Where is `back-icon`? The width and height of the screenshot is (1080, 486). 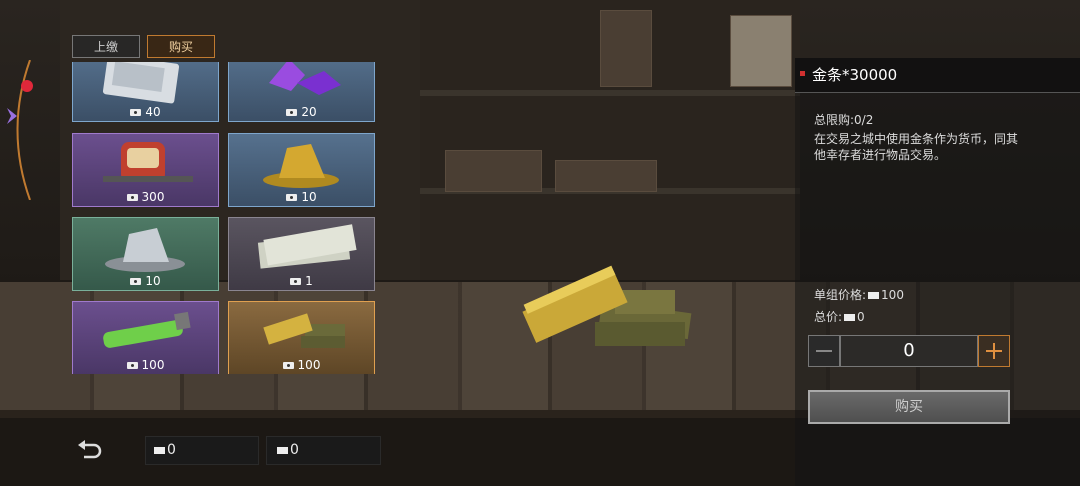
back-icon is located at coordinates (90, 450).